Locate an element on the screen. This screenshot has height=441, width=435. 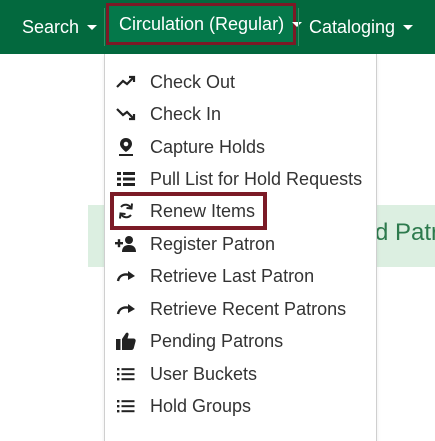
nav-circulation-menu: Circulation (Regular) is located at coordinates (204, 24).